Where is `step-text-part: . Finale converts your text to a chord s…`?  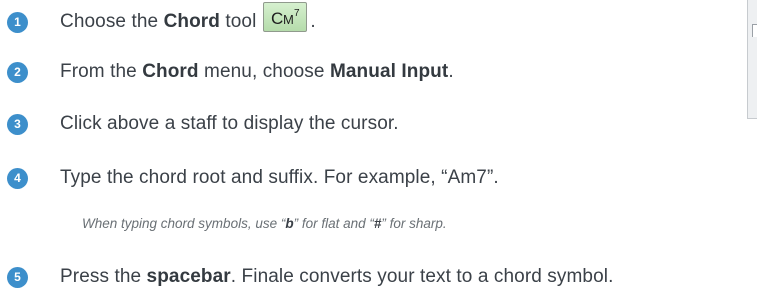 step-text-part: . Finale converts your text to a chord s… is located at coordinates (422, 276).